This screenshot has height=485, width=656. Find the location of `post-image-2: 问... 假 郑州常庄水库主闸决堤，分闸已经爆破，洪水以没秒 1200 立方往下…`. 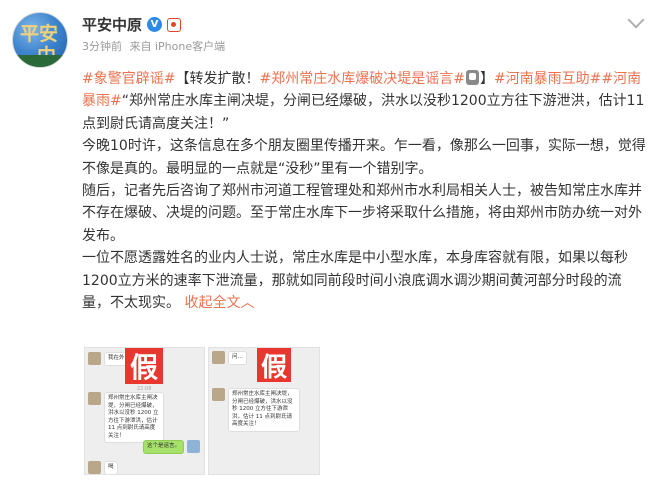

post-image-2: 问... 假 郑州常庄水库主闸决堤，分闸已经爆破，洪水以没秒 1200 立方往下… is located at coordinates (264, 411).